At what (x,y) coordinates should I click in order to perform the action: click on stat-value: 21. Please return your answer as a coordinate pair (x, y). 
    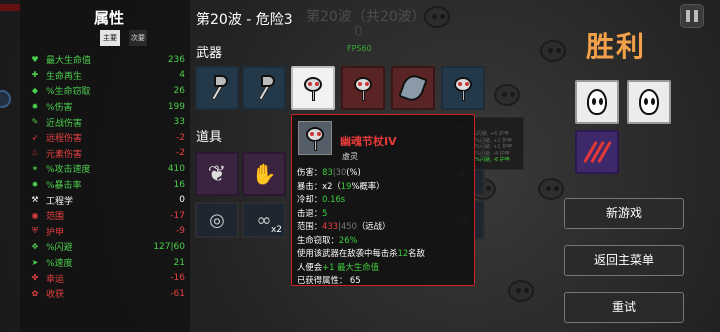
    Looking at the image, I should click on (179, 262).